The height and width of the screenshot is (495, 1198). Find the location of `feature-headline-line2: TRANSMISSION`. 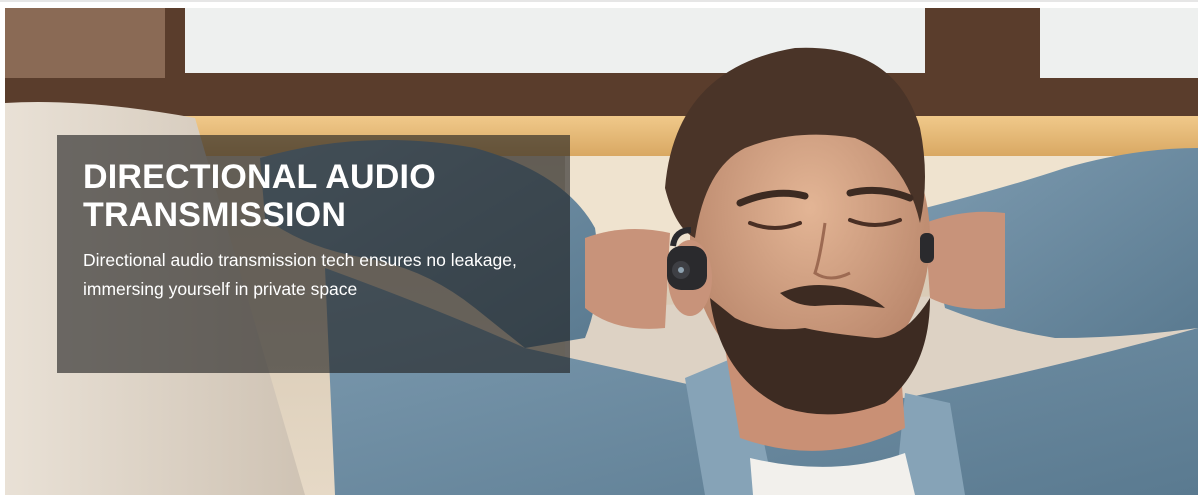

feature-headline-line2: TRANSMISSION is located at coordinates (215, 215).